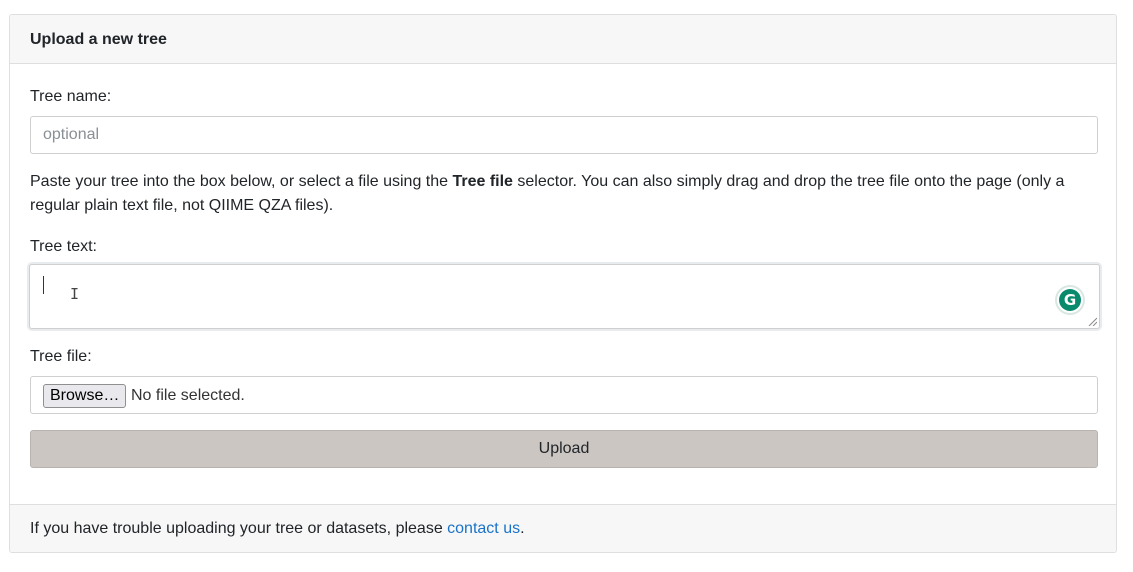  I want to click on tree-name-label: Tree name:, so click(71, 96).